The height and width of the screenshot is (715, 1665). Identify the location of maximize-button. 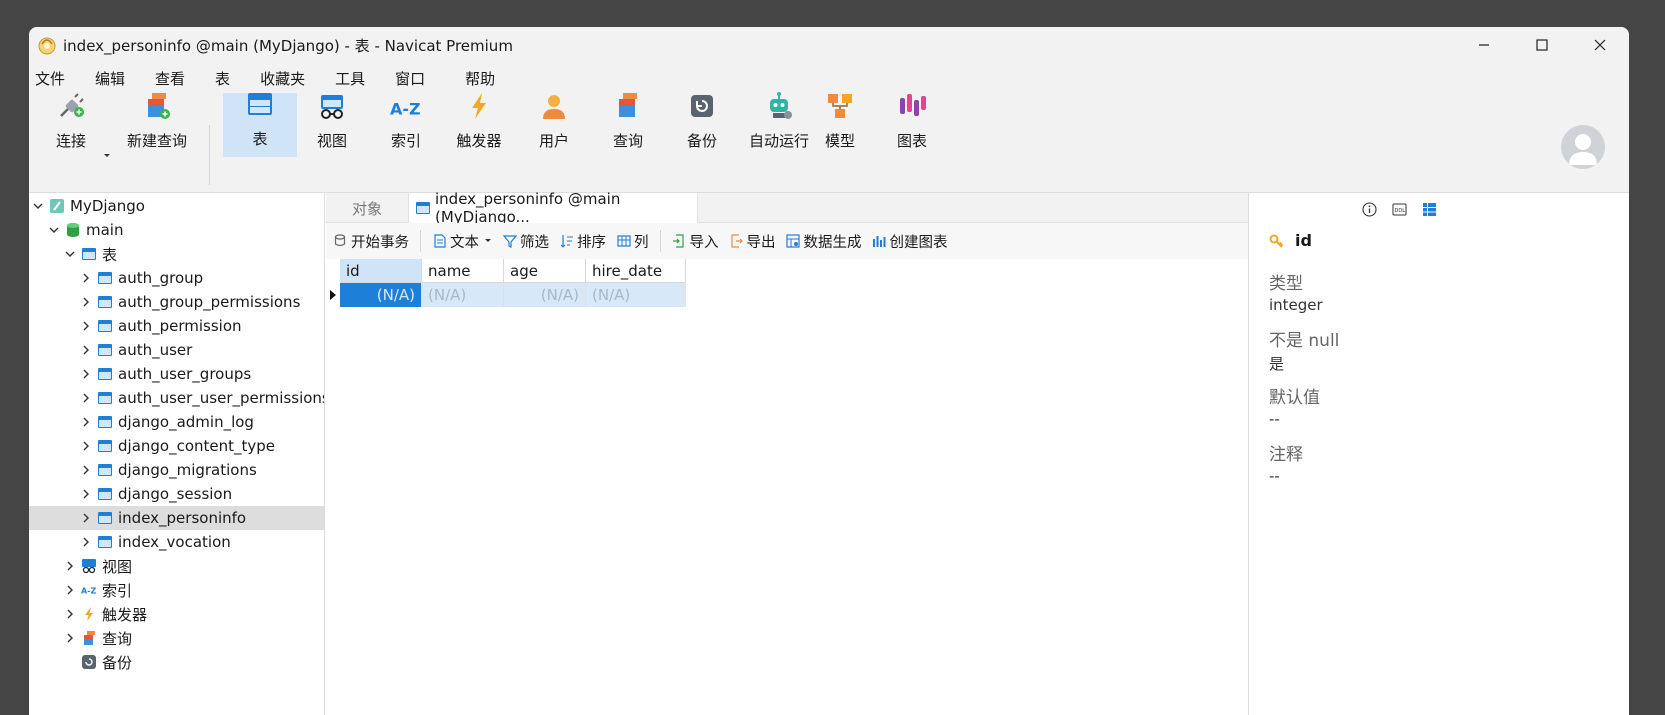
(1542, 45).